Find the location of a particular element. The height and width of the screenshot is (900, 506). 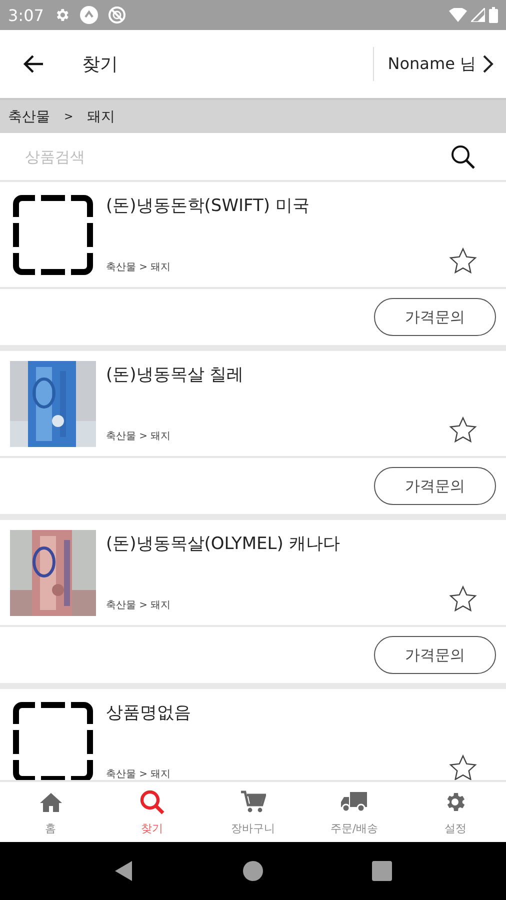

product-name: (돈)냉동목살 칠레 is located at coordinates (175, 375).